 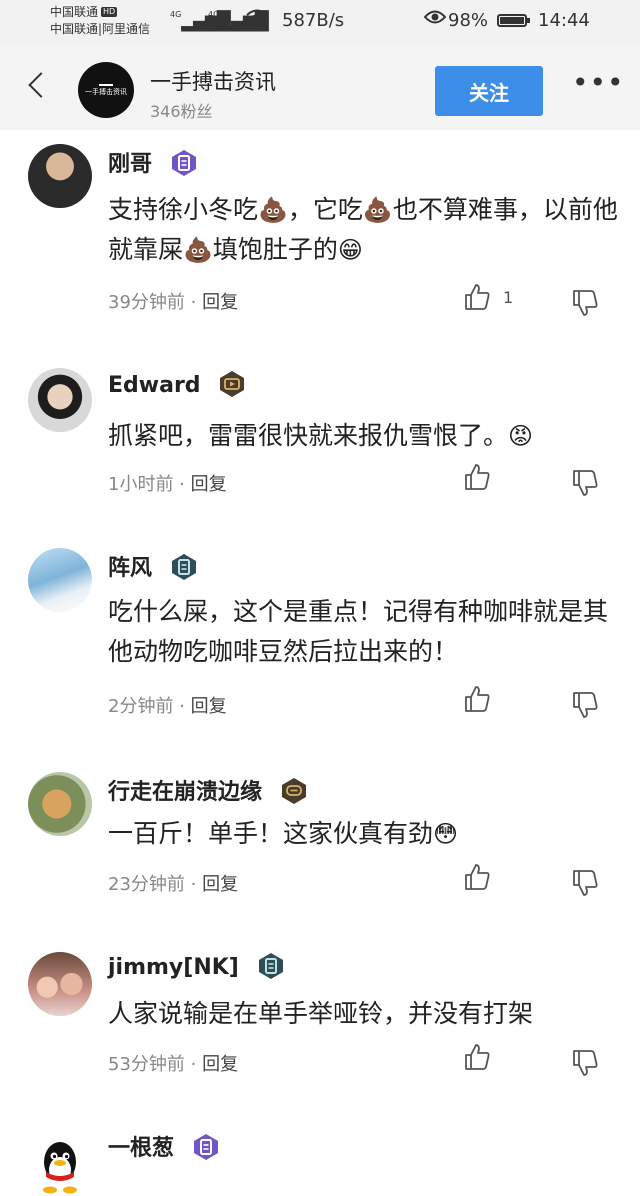 I want to click on angry-emoji-icon: 😡, so click(x=521, y=436).